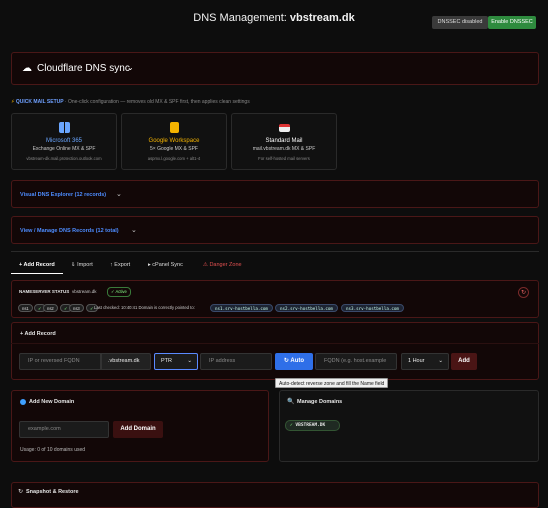  Describe the element at coordinates (126, 361) in the screenshot. I see `domain-suffix: .vbstream.dk` at that location.